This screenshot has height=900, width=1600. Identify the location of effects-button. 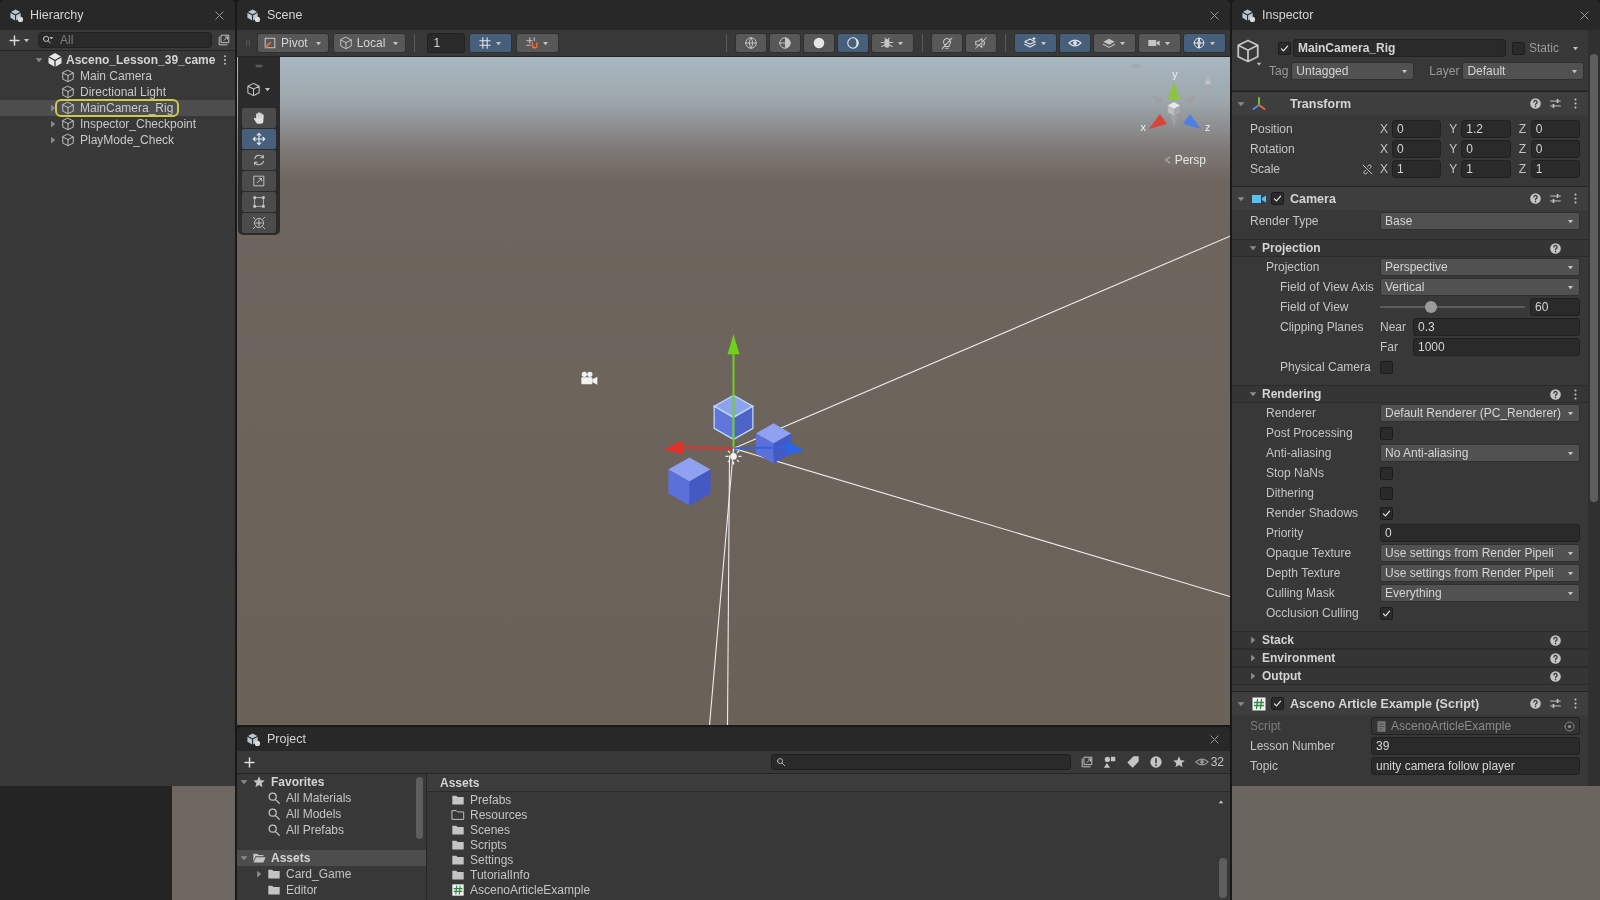
(1035, 43).